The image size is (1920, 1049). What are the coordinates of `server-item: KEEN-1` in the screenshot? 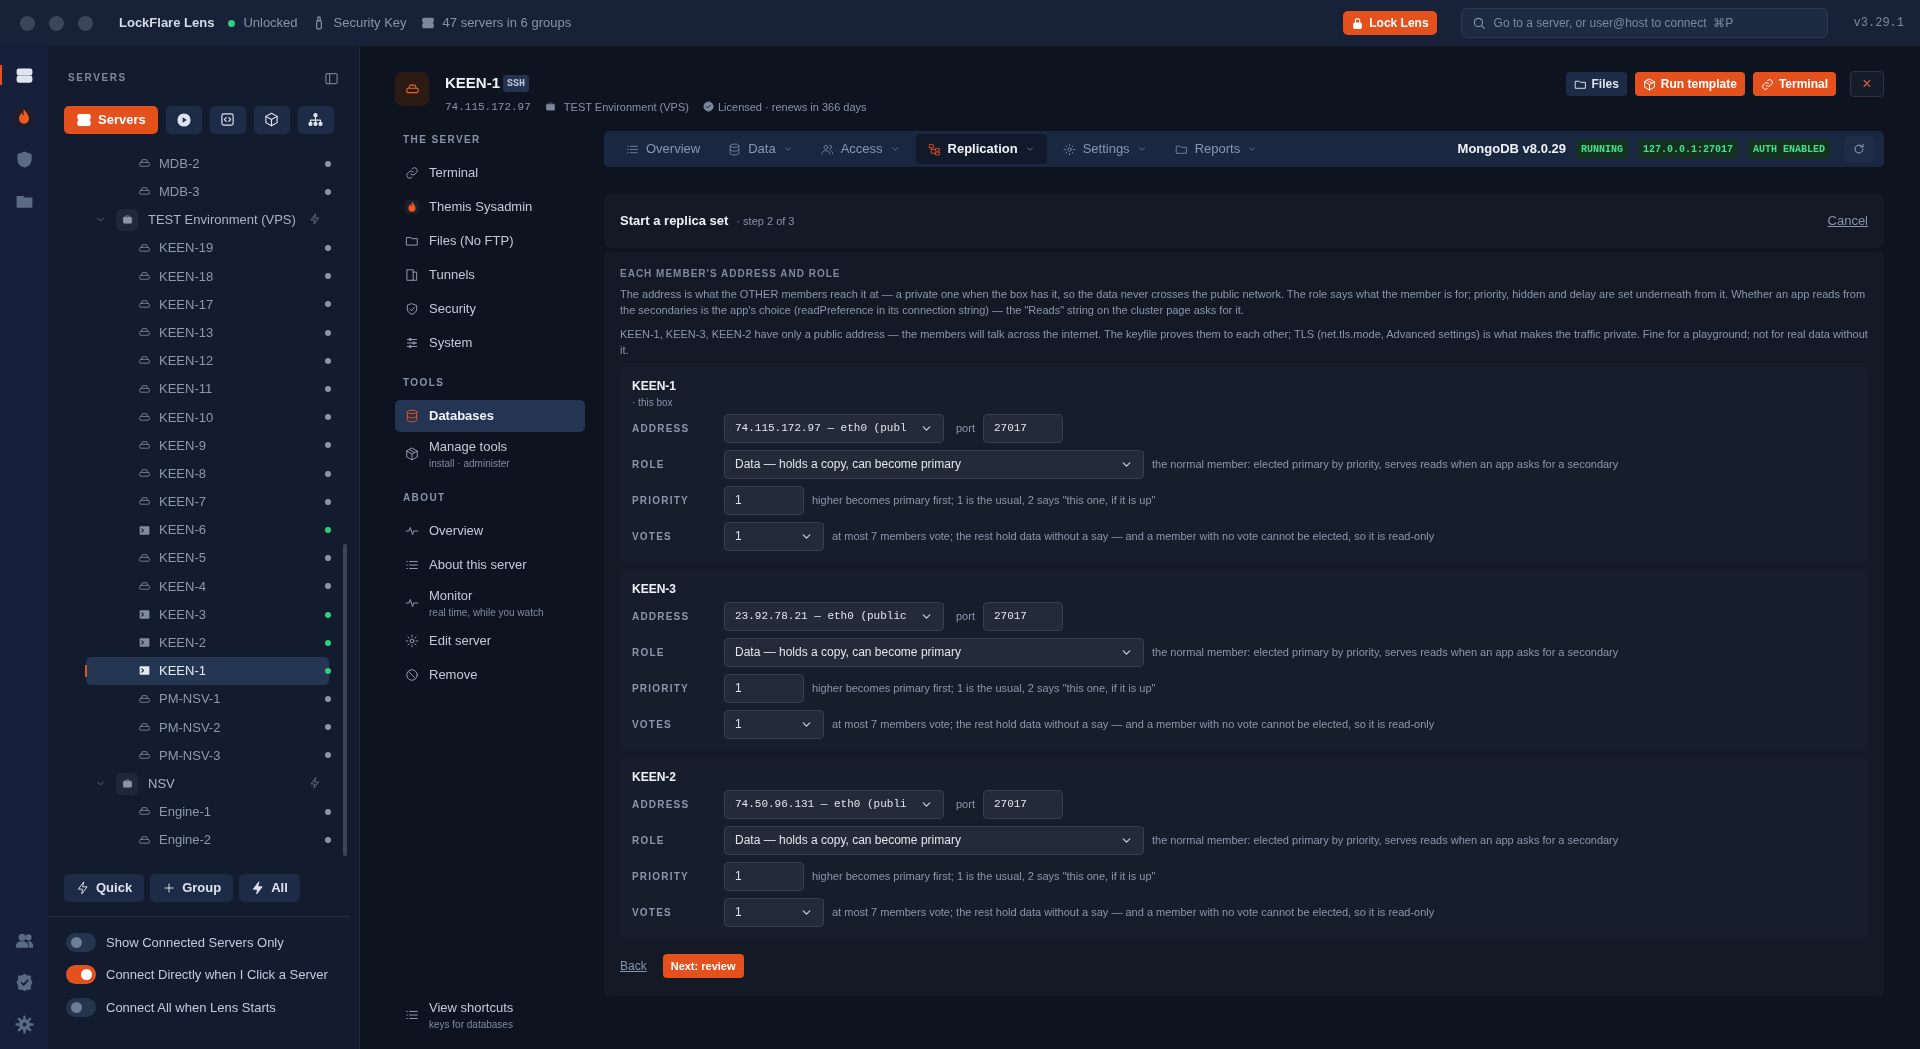 It's located at (207, 671).